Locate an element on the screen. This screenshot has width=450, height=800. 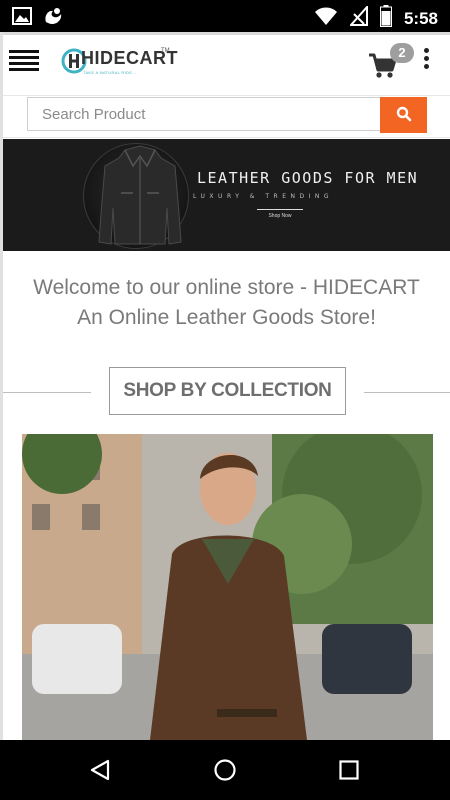
search-divider is located at coordinates (226, 137).